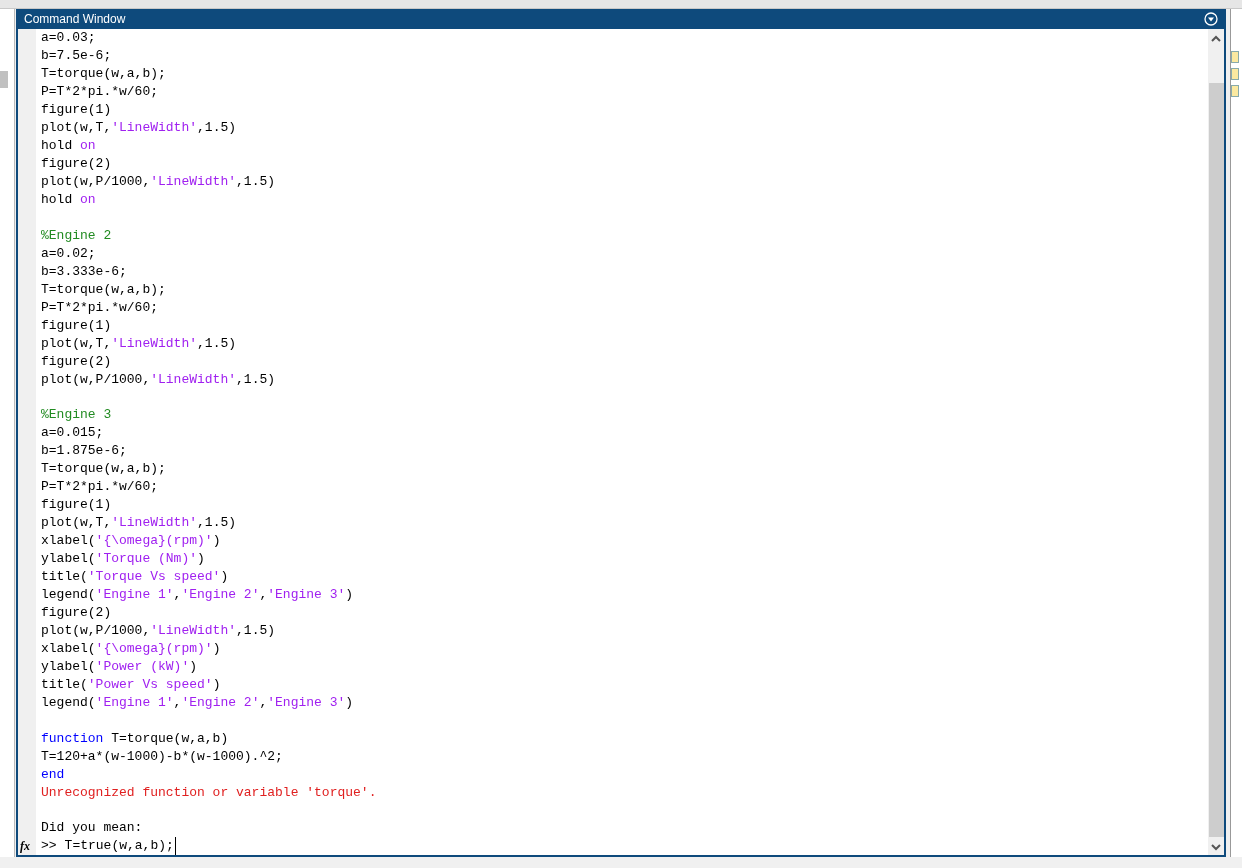  Describe the element at coordinates (123, 559) in the screenshot. I see `code-line: ylabel('Torque (Nm)')` at that location.